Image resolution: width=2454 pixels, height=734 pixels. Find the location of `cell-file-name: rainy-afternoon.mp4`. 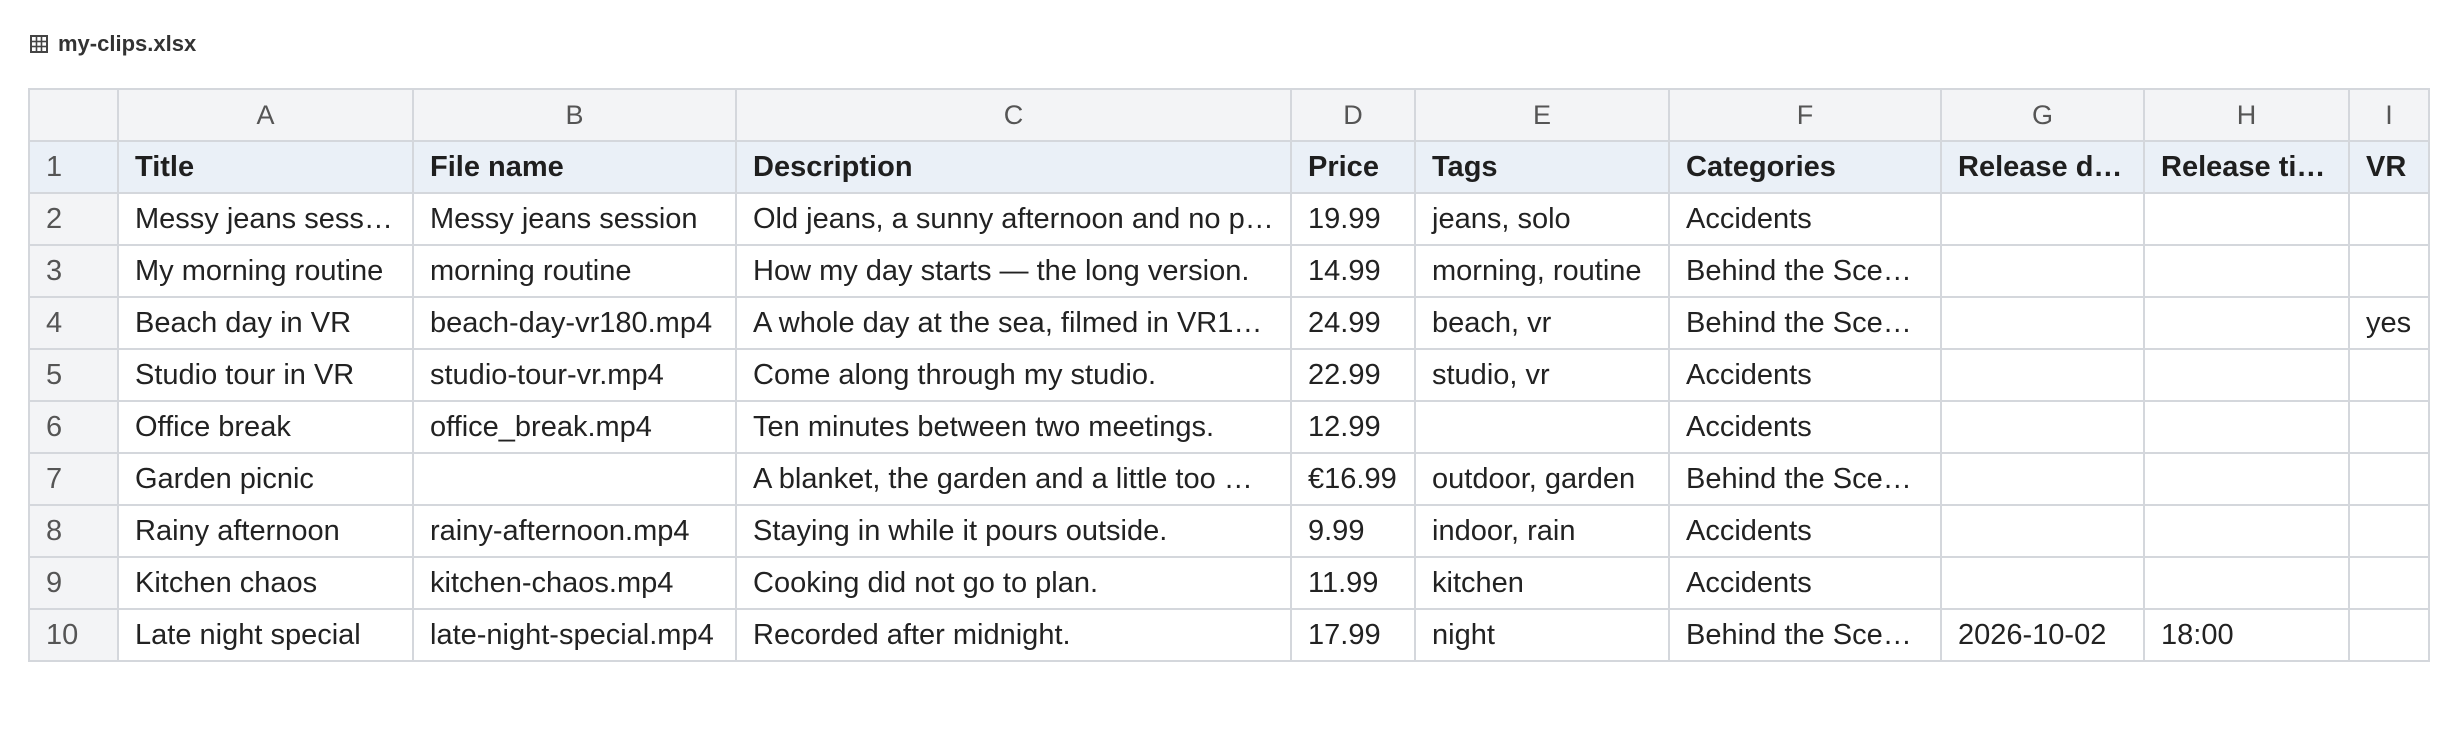

cell-file-name: rainy-afternoon.mp4 is located at coordinates (574, 531).